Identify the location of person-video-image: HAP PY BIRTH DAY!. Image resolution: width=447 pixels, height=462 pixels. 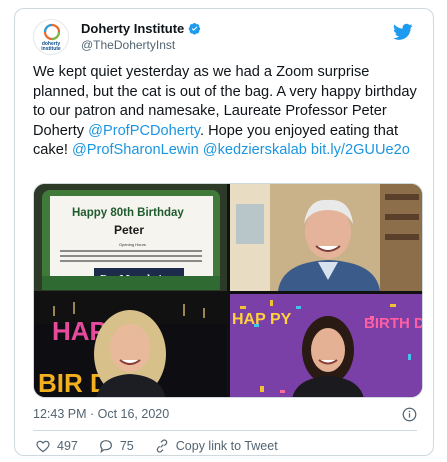
(326, 345).